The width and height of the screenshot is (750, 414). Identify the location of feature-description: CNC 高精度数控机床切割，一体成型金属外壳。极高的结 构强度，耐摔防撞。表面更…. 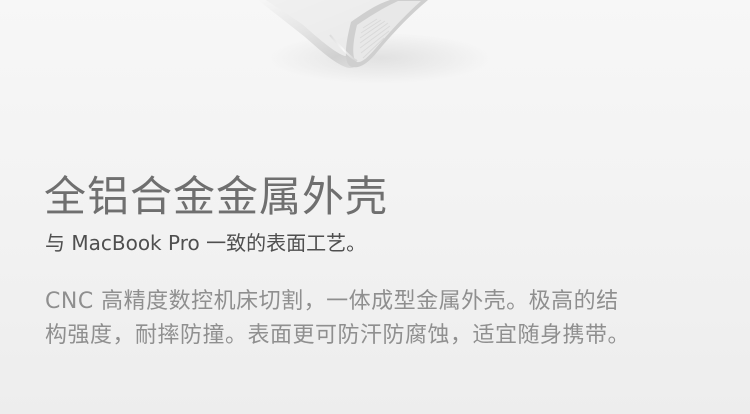
(370, 319).